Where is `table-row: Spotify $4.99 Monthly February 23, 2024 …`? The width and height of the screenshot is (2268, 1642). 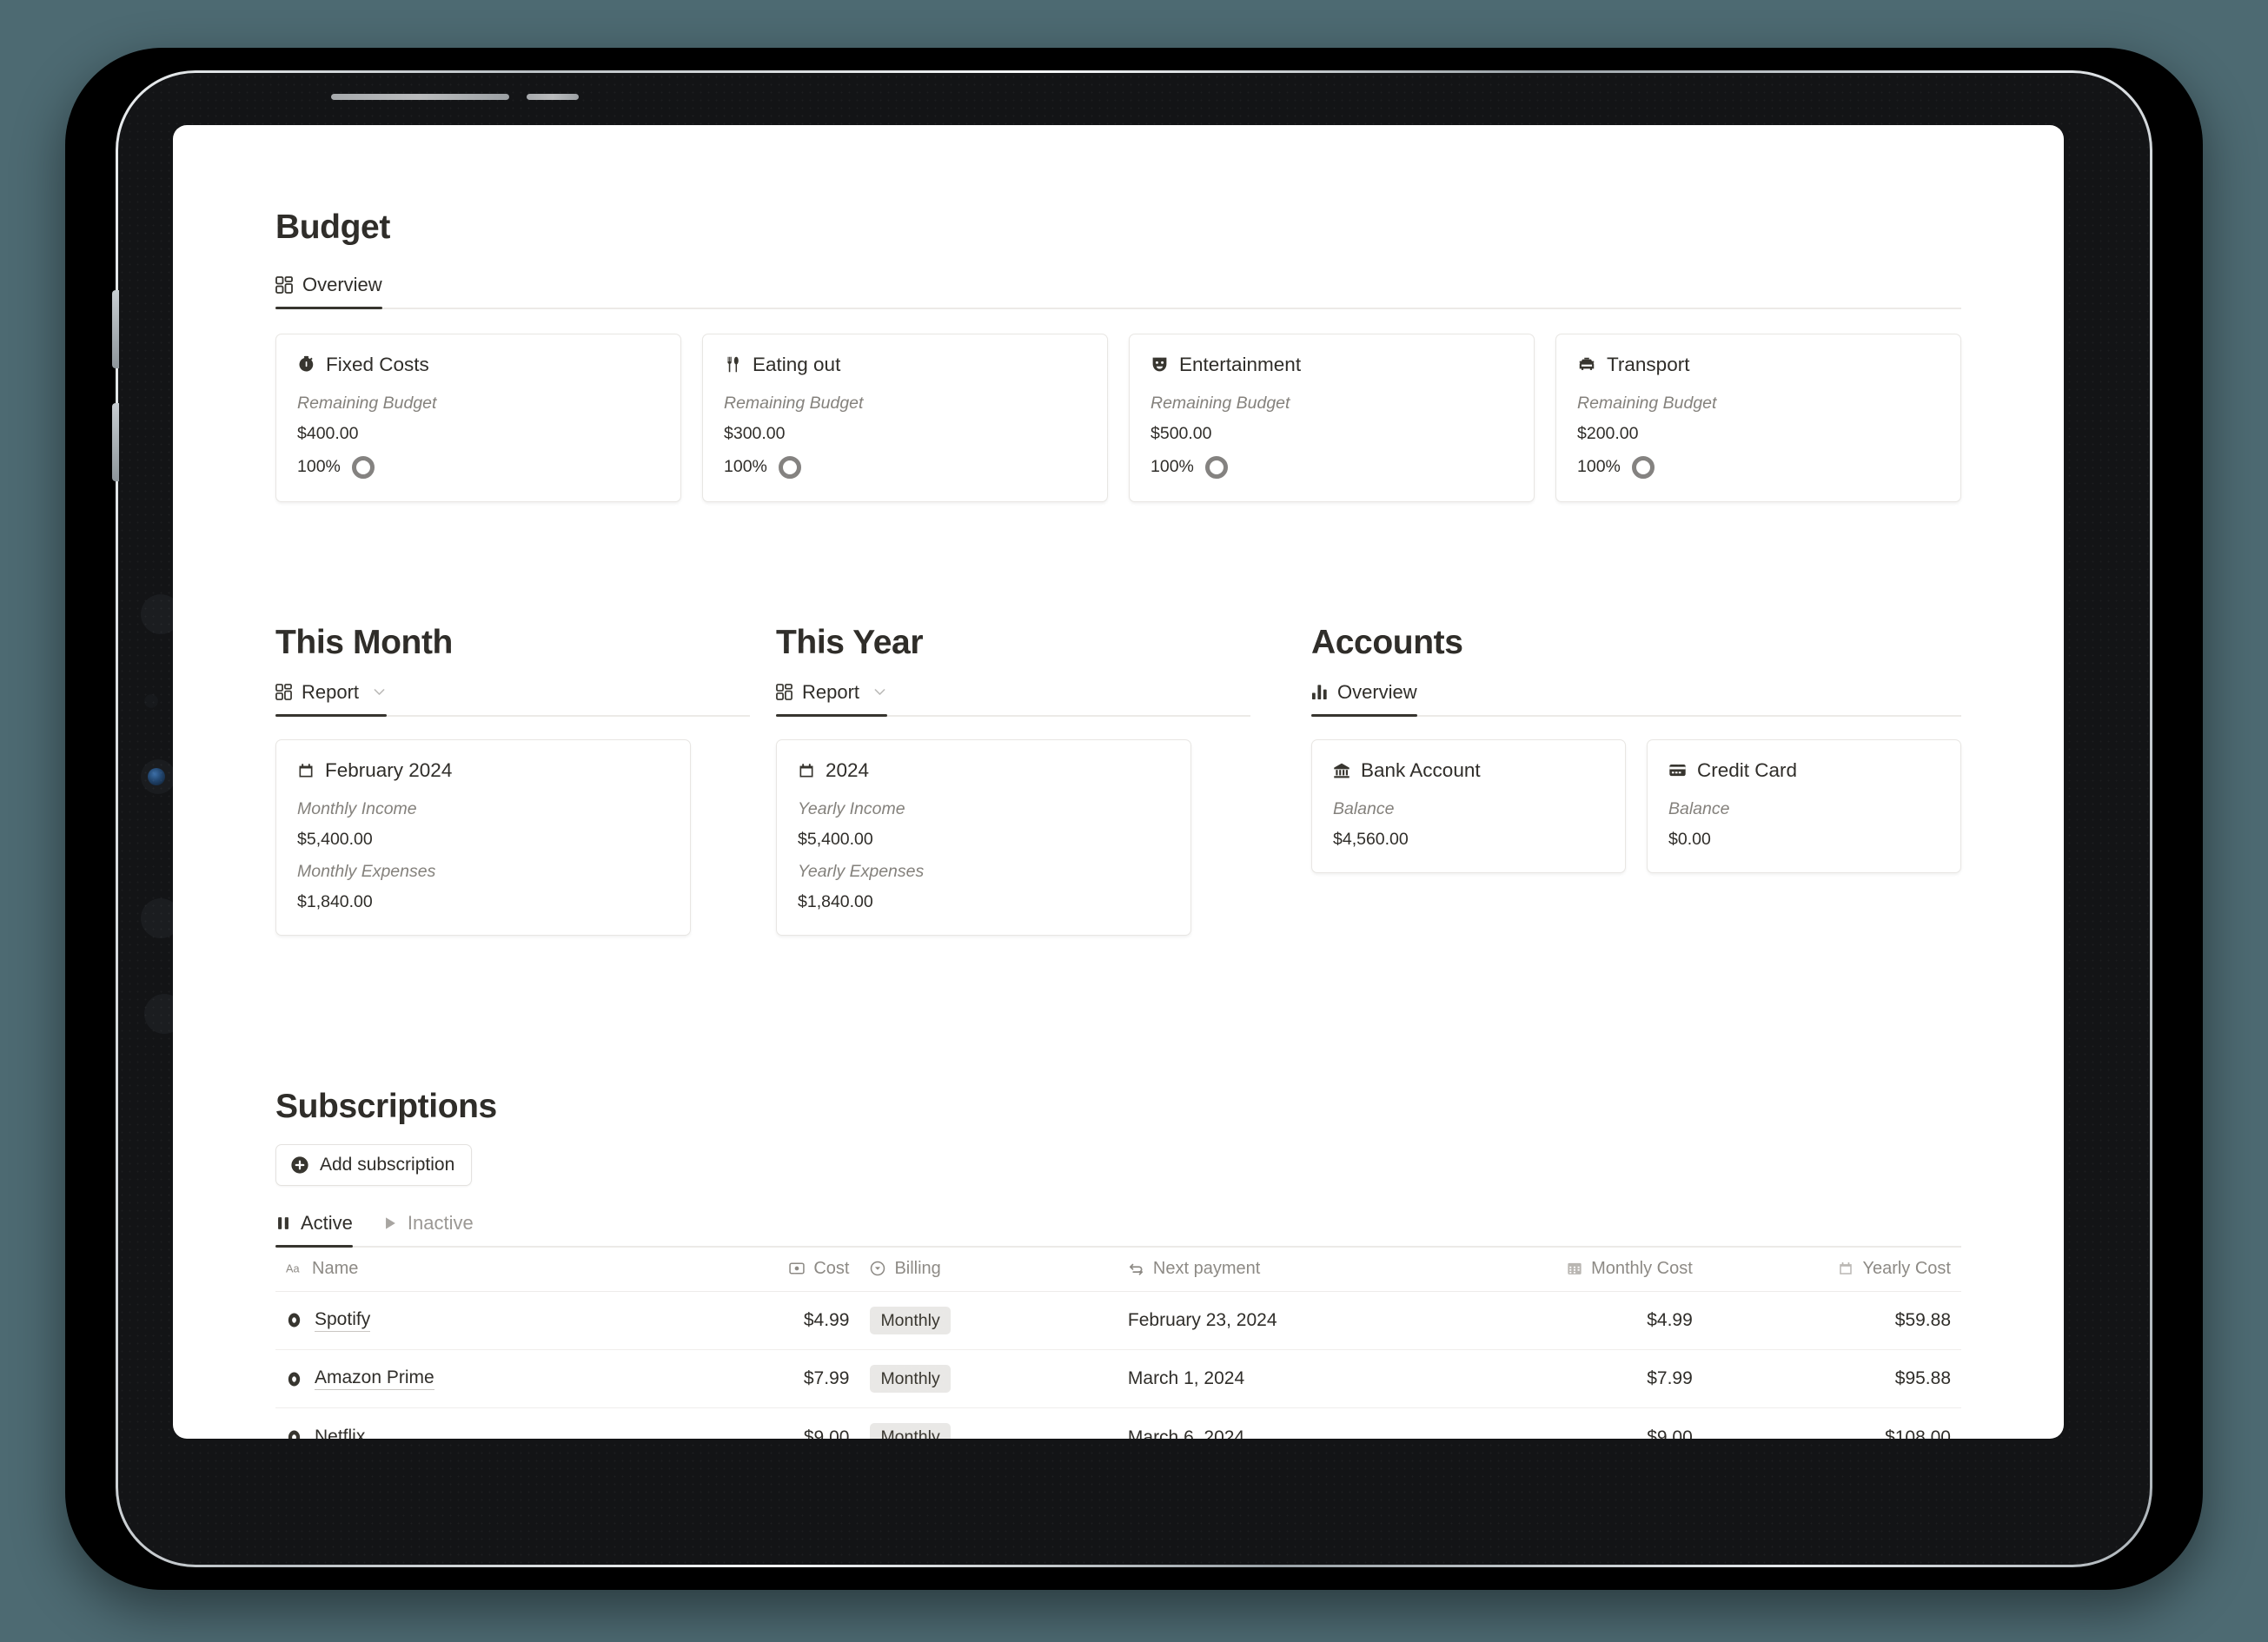 table-row: Spotify $4.99 Monthly February 23, 2024 … is located at coordinates (1118, 1320).